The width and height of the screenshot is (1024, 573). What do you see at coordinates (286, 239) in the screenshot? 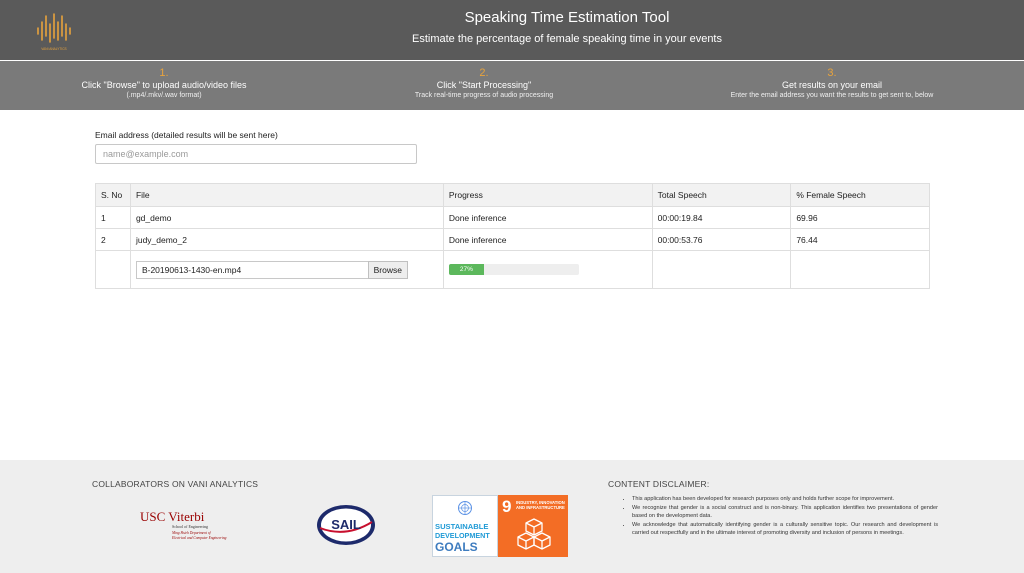
I see `cell-file: judy_demo_2` at bounding box center [286, 239].